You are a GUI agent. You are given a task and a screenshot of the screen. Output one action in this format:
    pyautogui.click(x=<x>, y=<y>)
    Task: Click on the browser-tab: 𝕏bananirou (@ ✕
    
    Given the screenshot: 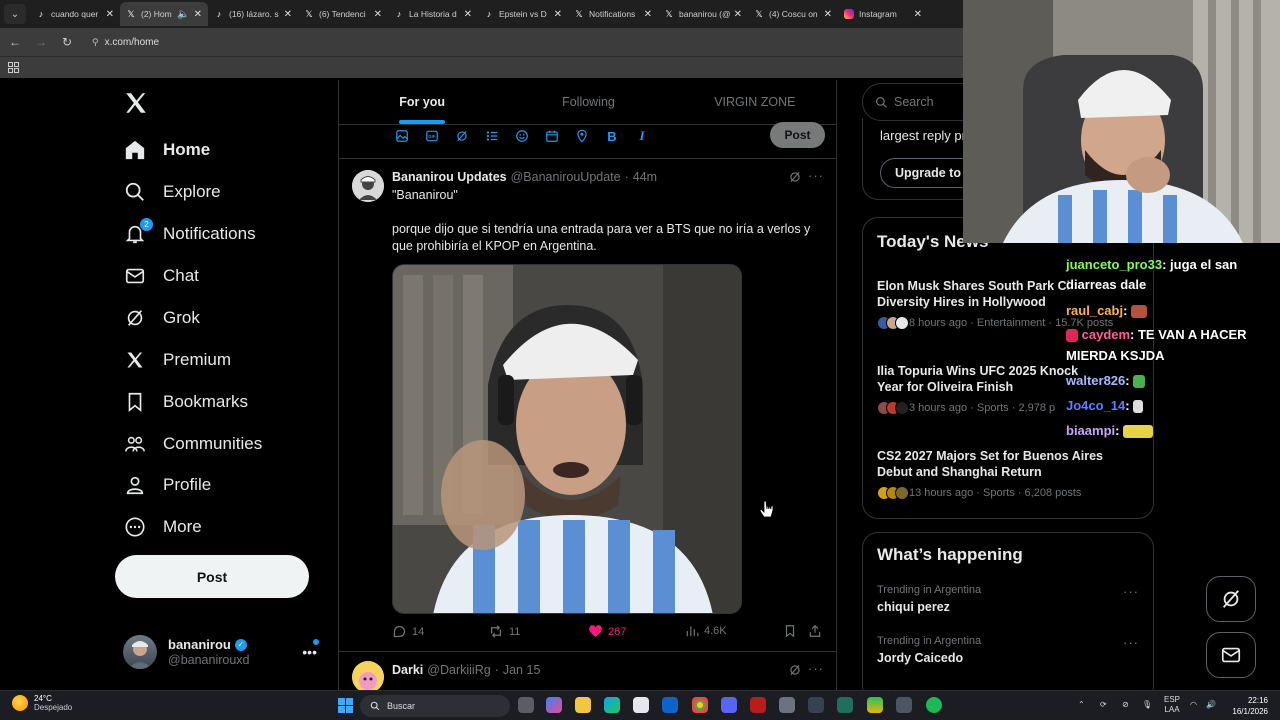 What is the action you would take?
    pyautogui.click(x=703, y=14)
    